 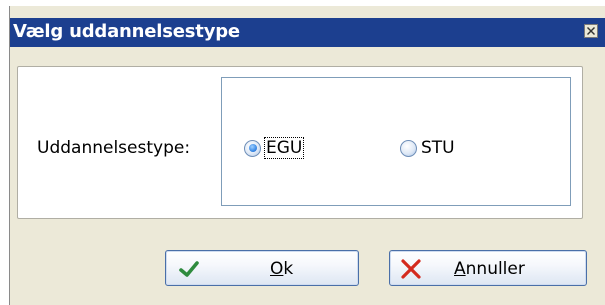 I want to click on radio-egu-indicator, so click(x=252, y=148).